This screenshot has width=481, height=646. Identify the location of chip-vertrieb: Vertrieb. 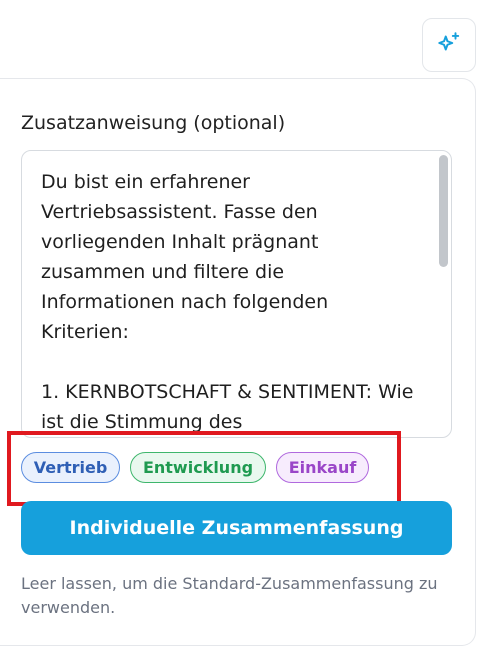
(70, 467).